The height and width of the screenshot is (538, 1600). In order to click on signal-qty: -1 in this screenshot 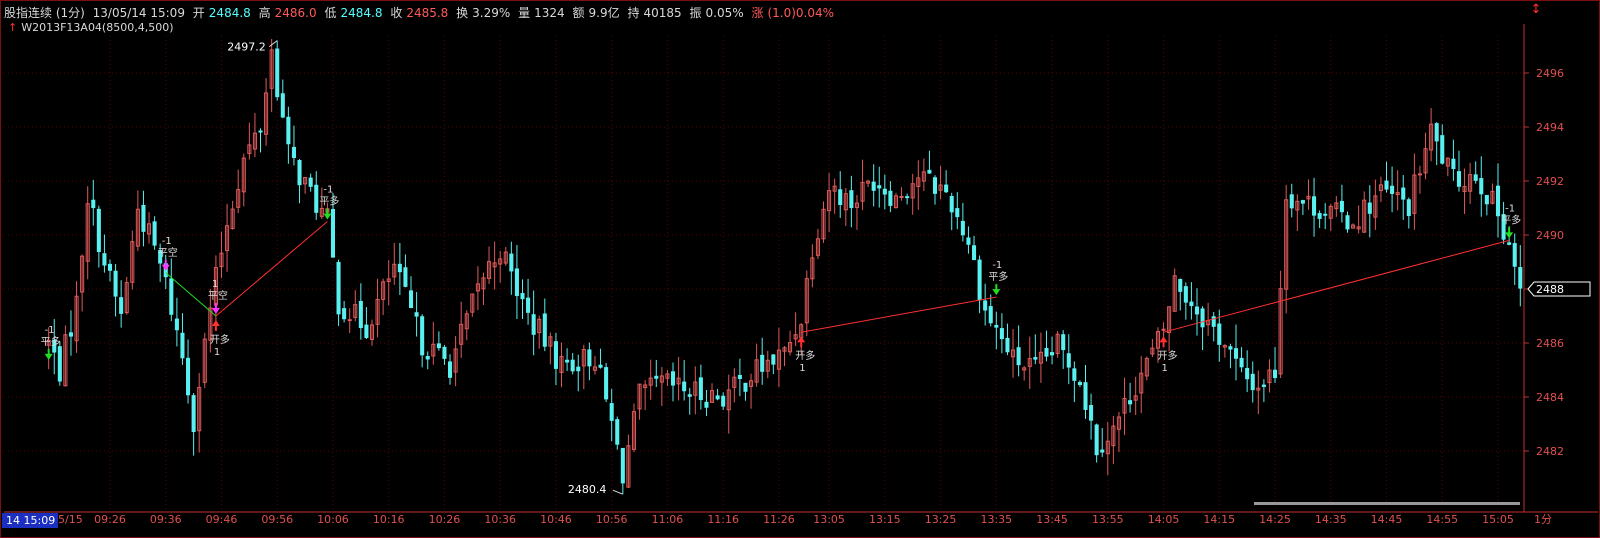, I will do `click(167, 241)`.